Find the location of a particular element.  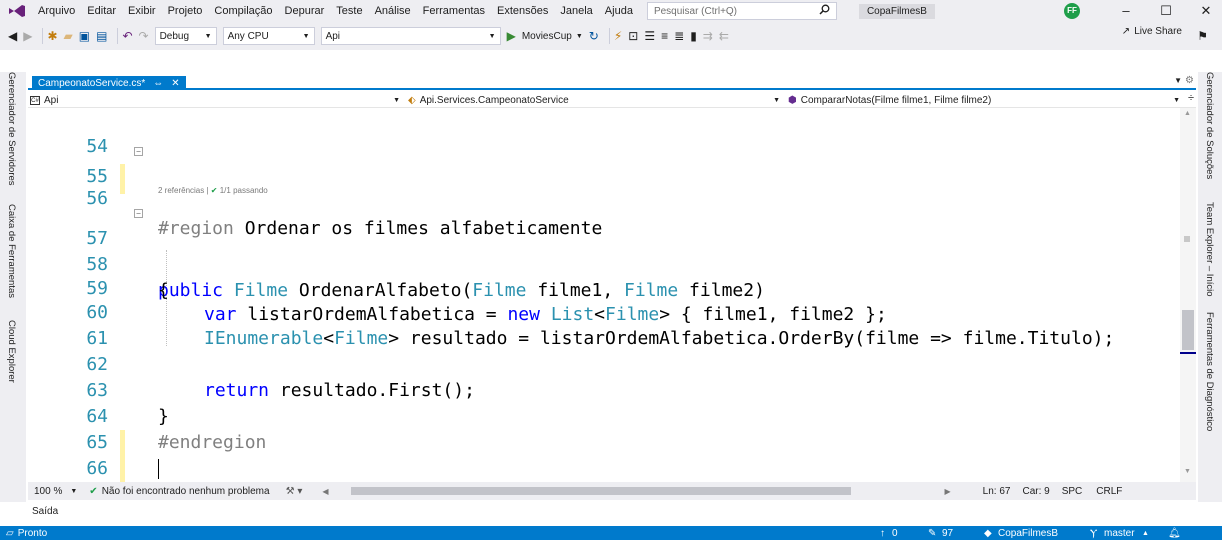

live-share-button: ↗ Live Share is located at coordinates (1152, 31).